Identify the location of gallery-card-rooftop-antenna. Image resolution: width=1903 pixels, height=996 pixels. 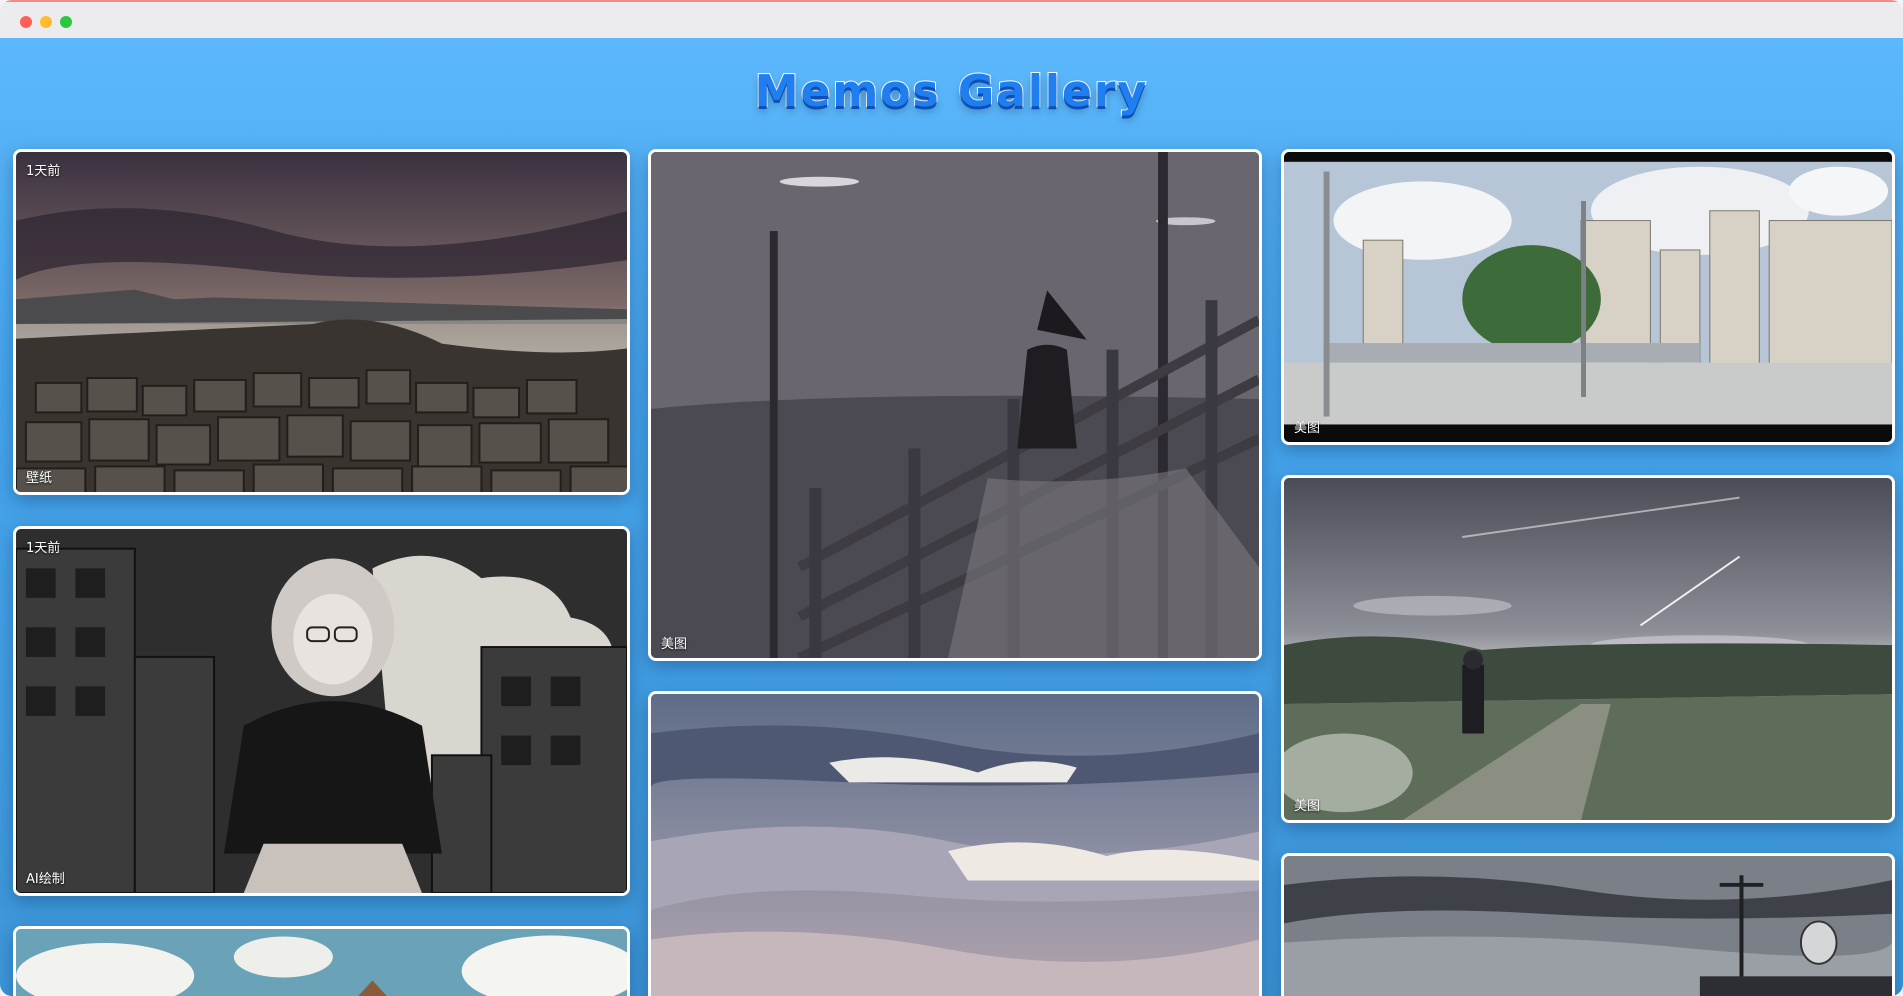
(1588, 924).